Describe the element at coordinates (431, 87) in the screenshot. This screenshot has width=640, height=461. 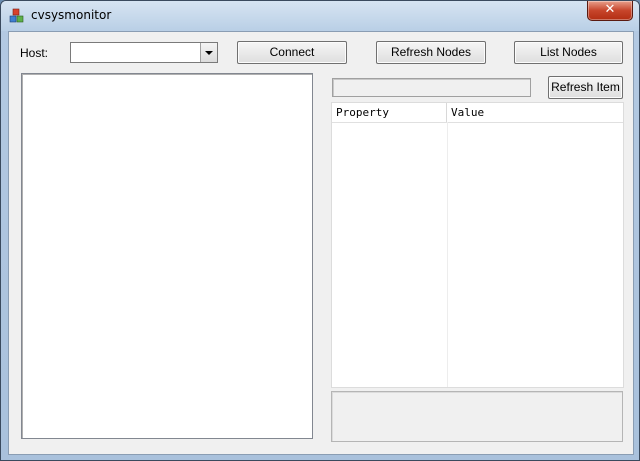
I see `selected-item-field` at that location.